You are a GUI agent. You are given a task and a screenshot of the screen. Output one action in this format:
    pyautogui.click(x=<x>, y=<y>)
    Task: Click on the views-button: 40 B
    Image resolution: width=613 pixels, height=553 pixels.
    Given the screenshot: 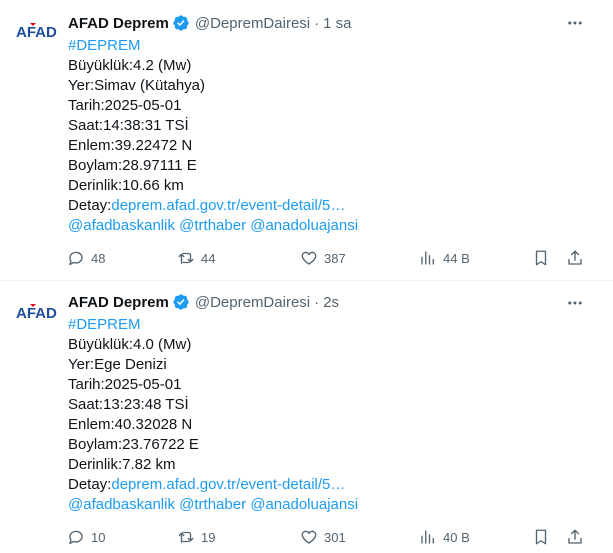 What is the action you would take?
    pyautogui.click(x=444, y=537)
    